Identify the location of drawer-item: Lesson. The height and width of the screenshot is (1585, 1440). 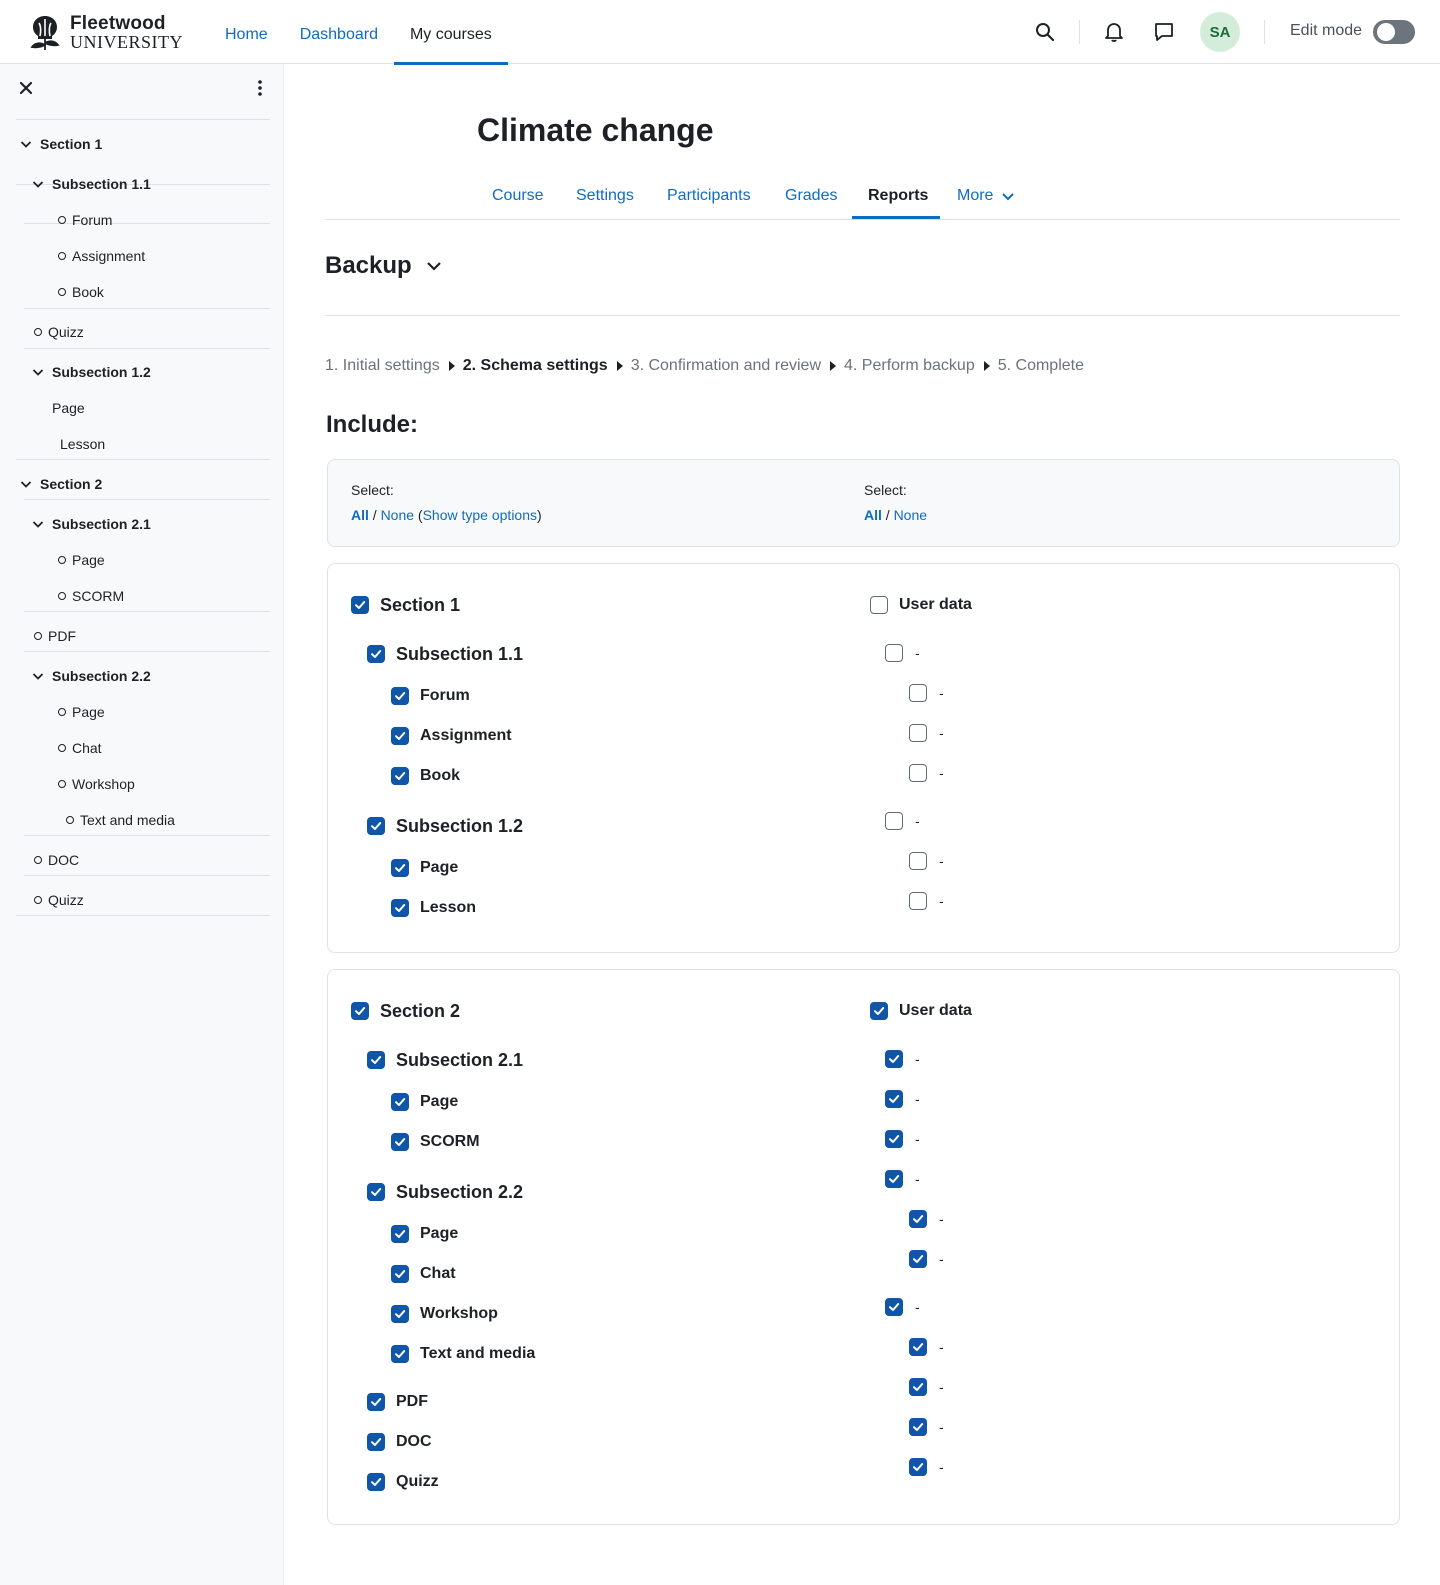
(82, 444).